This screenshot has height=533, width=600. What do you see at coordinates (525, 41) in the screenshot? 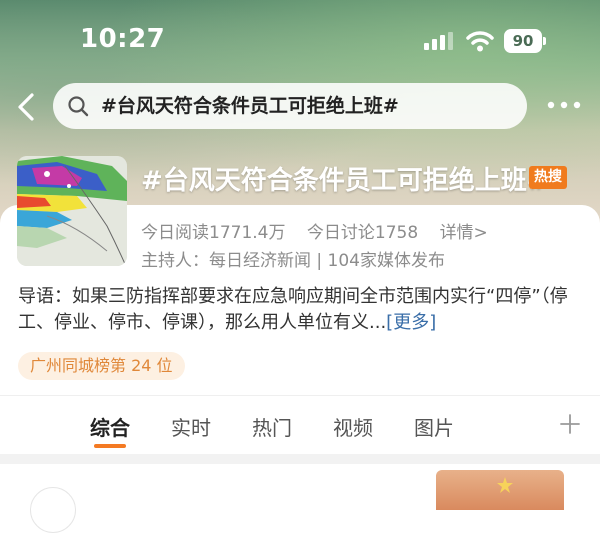
I see `battery-icon: 90` at bounding box center [525, 41].